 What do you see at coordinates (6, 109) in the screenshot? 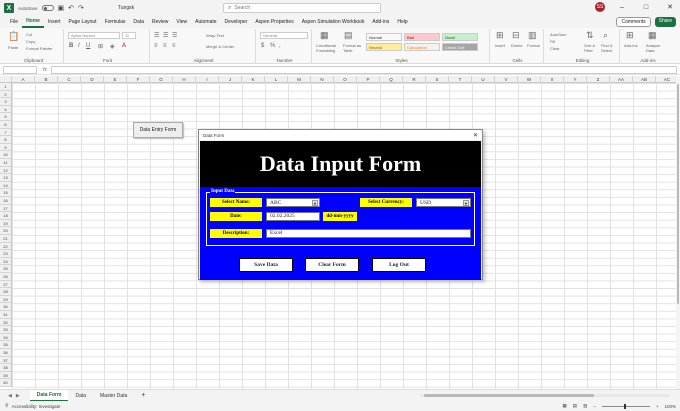
I see `row-header: 4` at bounding box center [6, 109].